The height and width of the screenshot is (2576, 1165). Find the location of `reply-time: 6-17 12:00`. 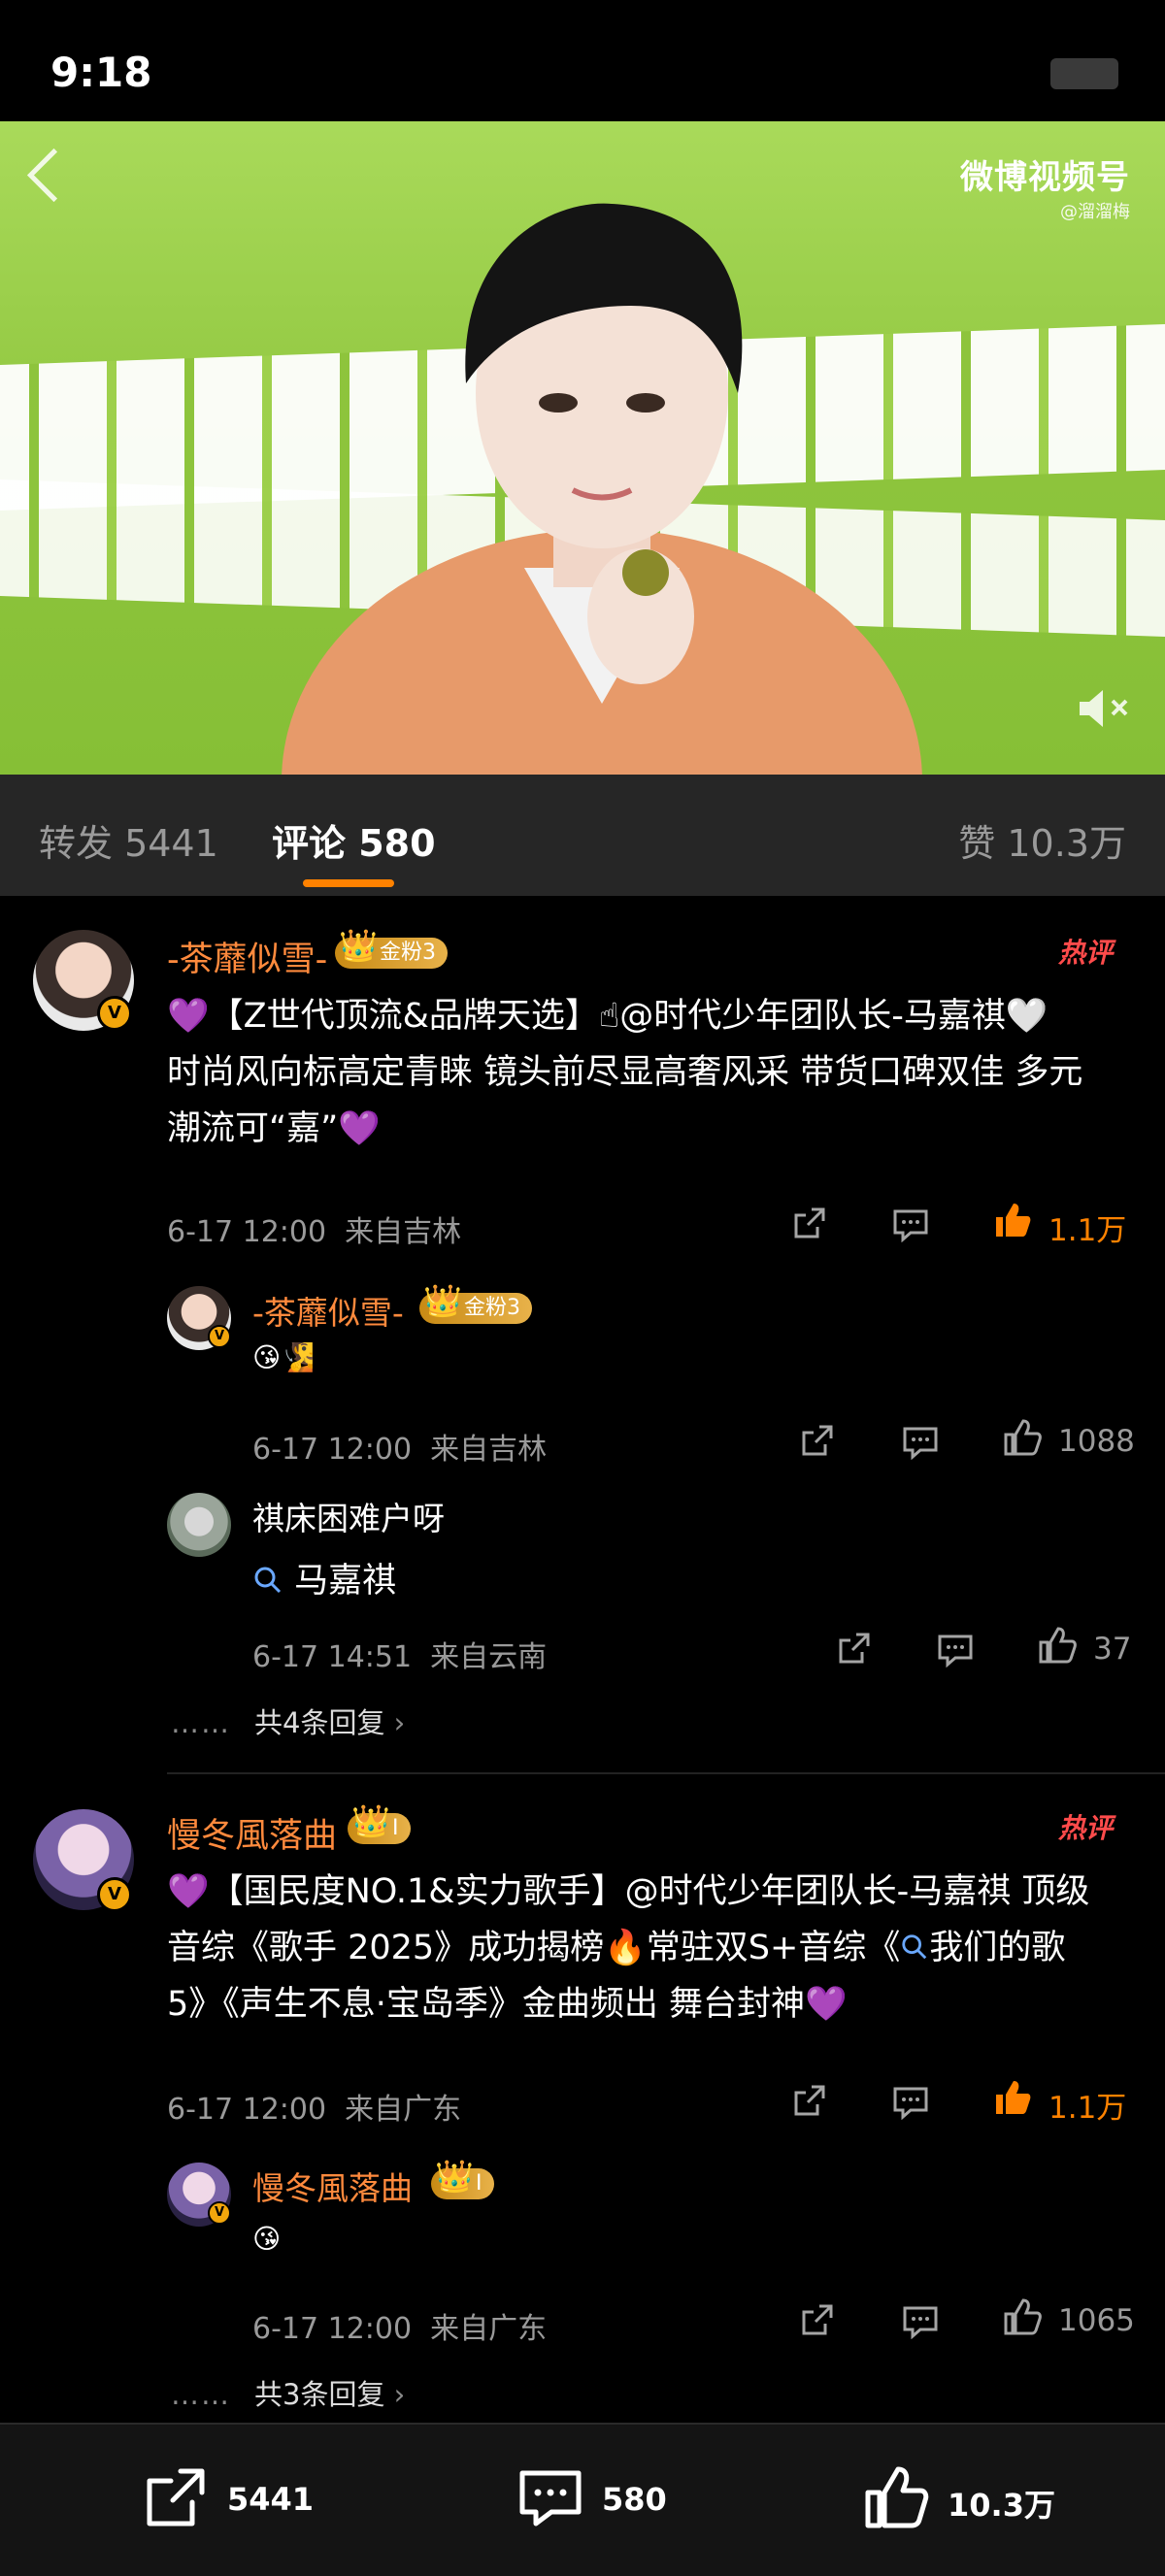

reply-time: 6-17 12:00 is located at coordinates (332, 1450).